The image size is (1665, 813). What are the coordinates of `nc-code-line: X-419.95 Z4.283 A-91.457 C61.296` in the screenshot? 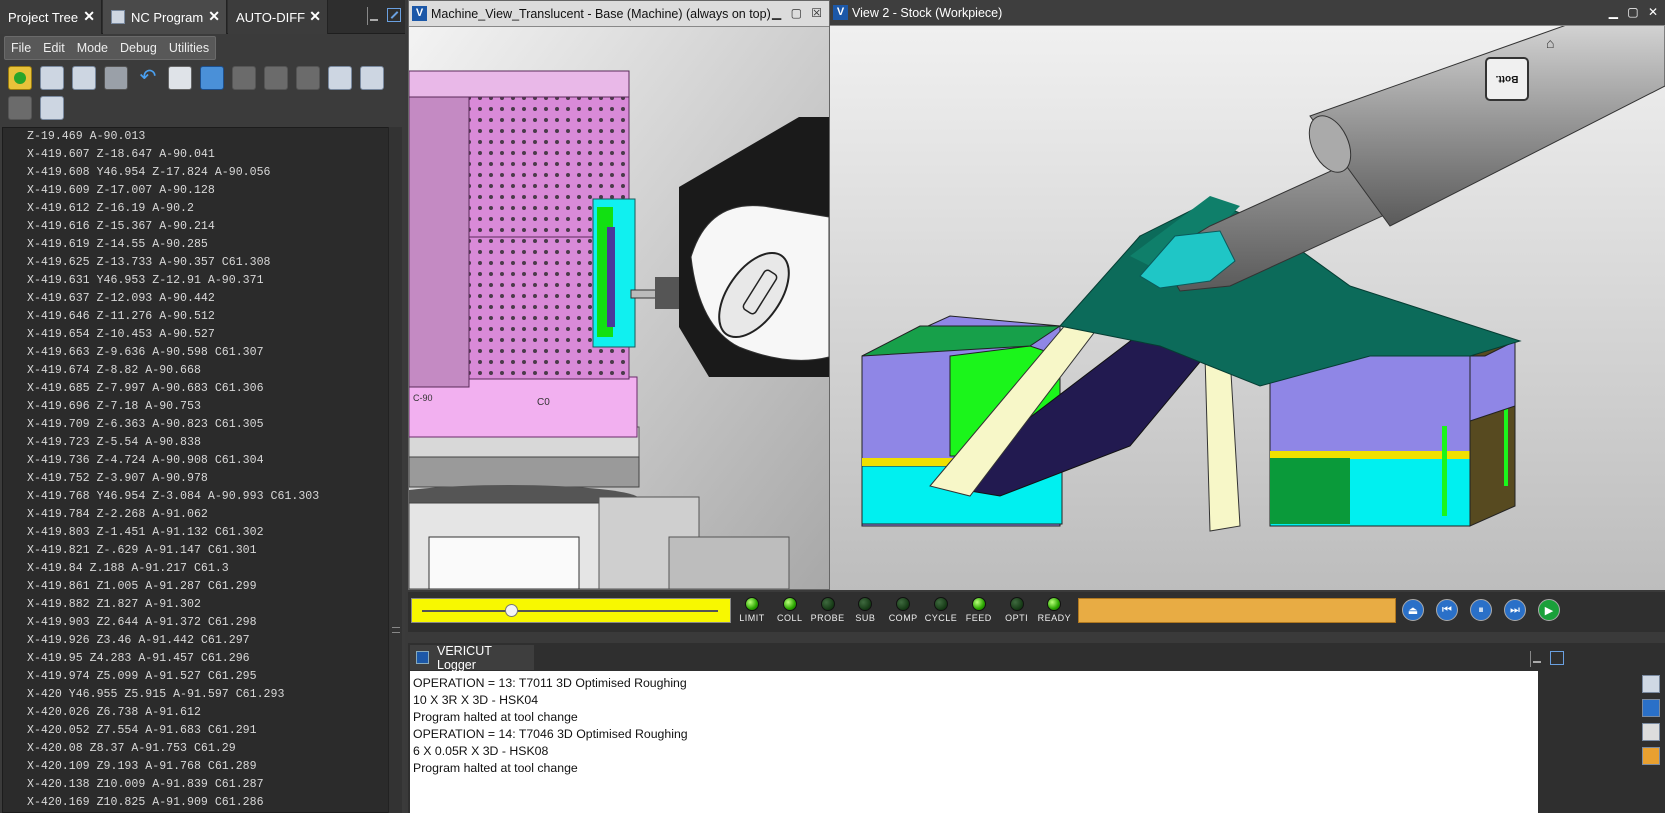 It's located at (201, 659).